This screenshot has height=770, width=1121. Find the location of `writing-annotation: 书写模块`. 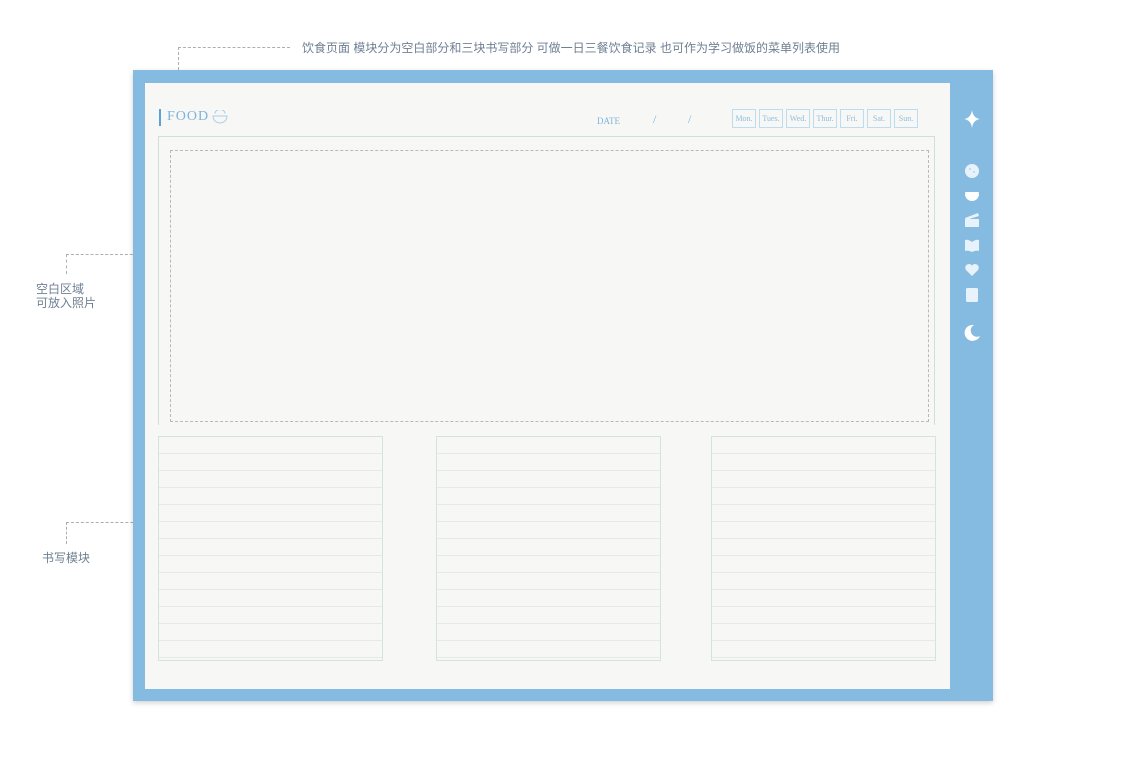

writing-annotation: 书写模块 is located at coordinates (66, 558).